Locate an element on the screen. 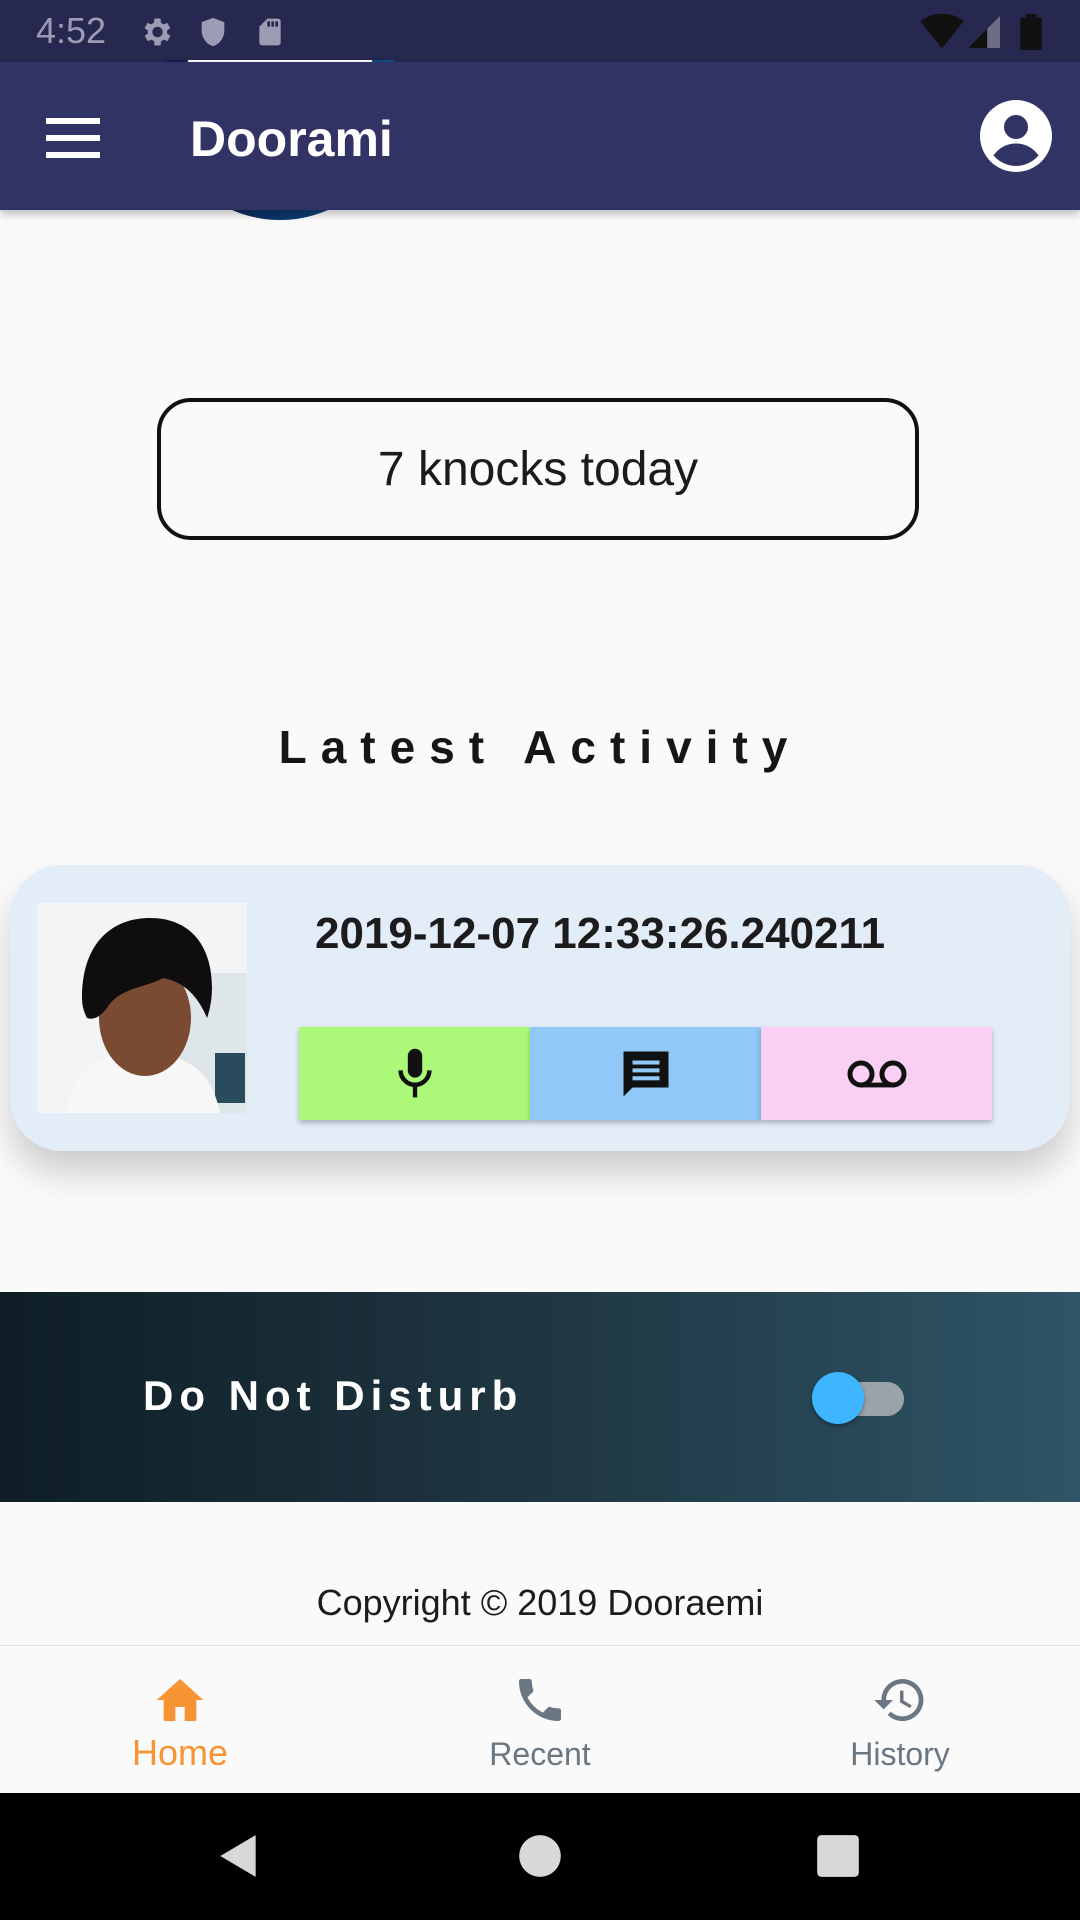 This screenshot has height=1920, width=1080. nav-history: History is located at coordinates (900, 1720).